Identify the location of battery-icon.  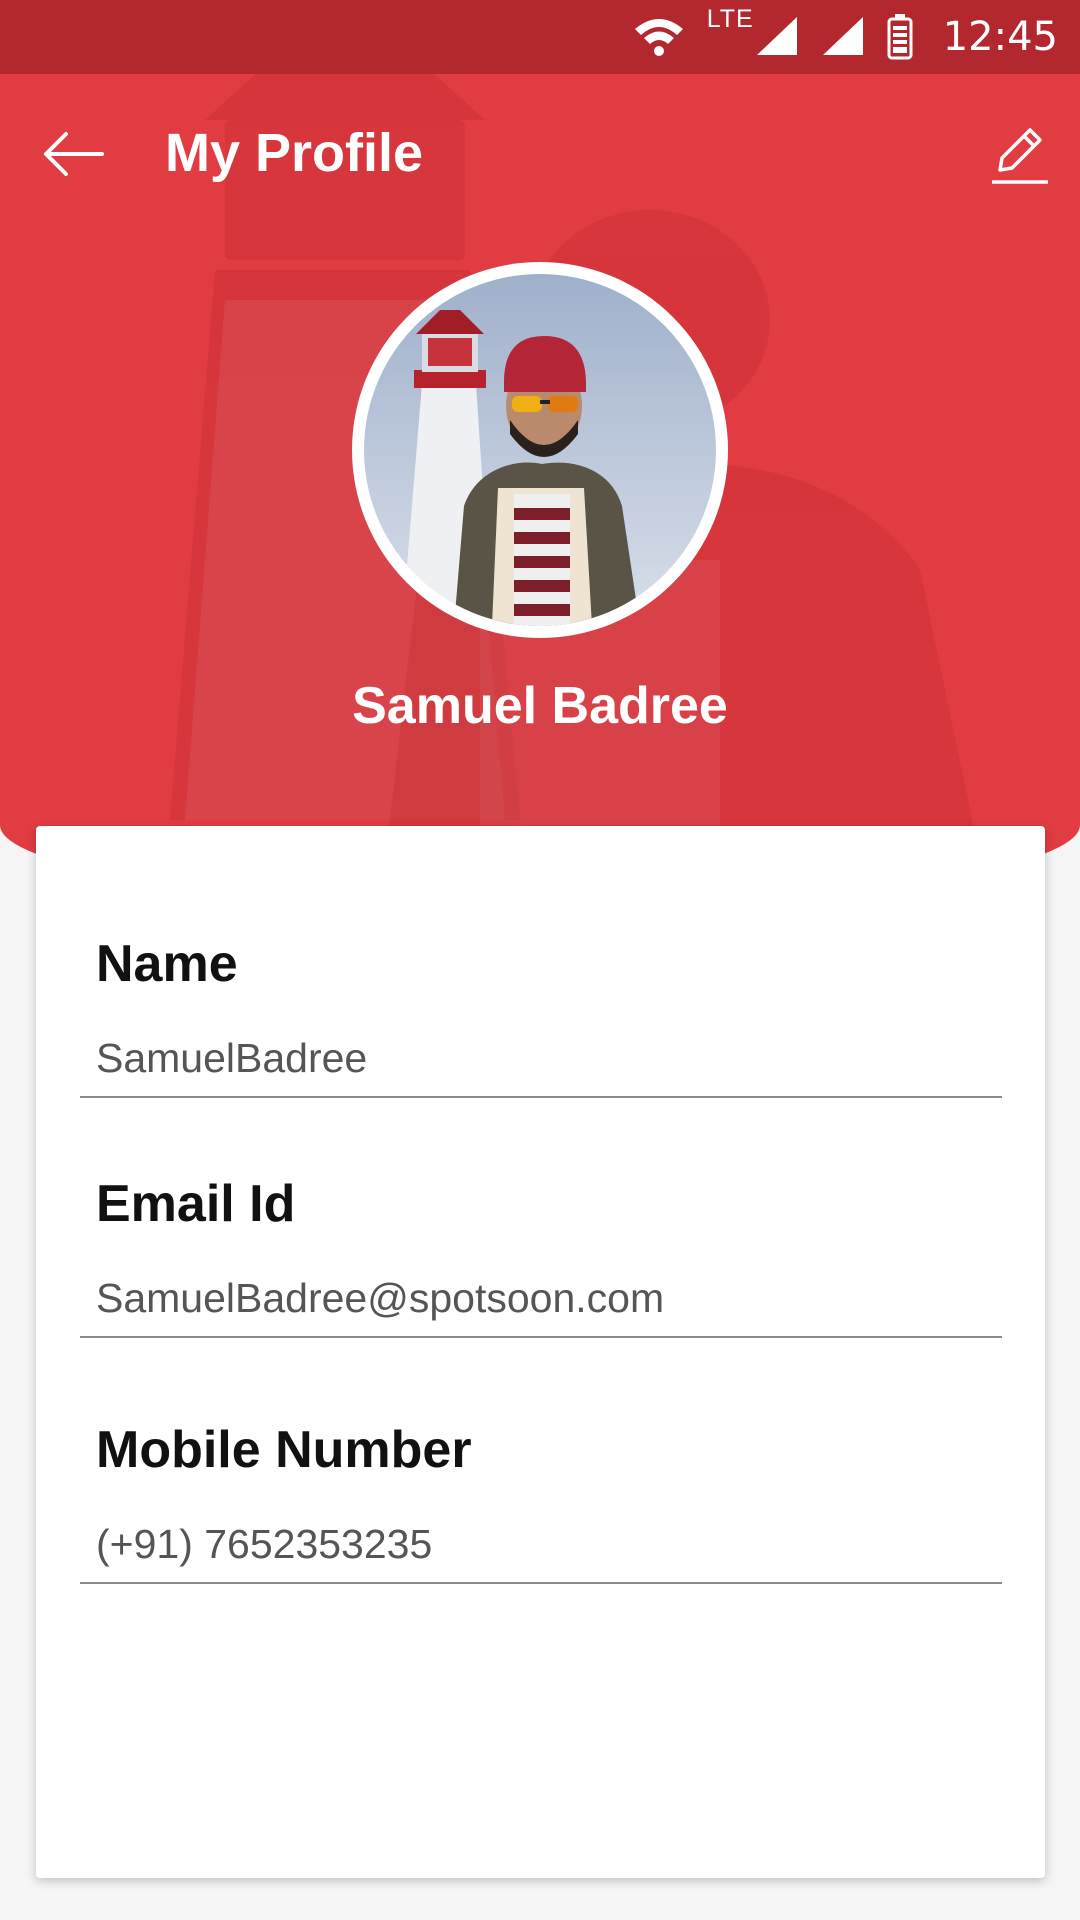
(900, 37).